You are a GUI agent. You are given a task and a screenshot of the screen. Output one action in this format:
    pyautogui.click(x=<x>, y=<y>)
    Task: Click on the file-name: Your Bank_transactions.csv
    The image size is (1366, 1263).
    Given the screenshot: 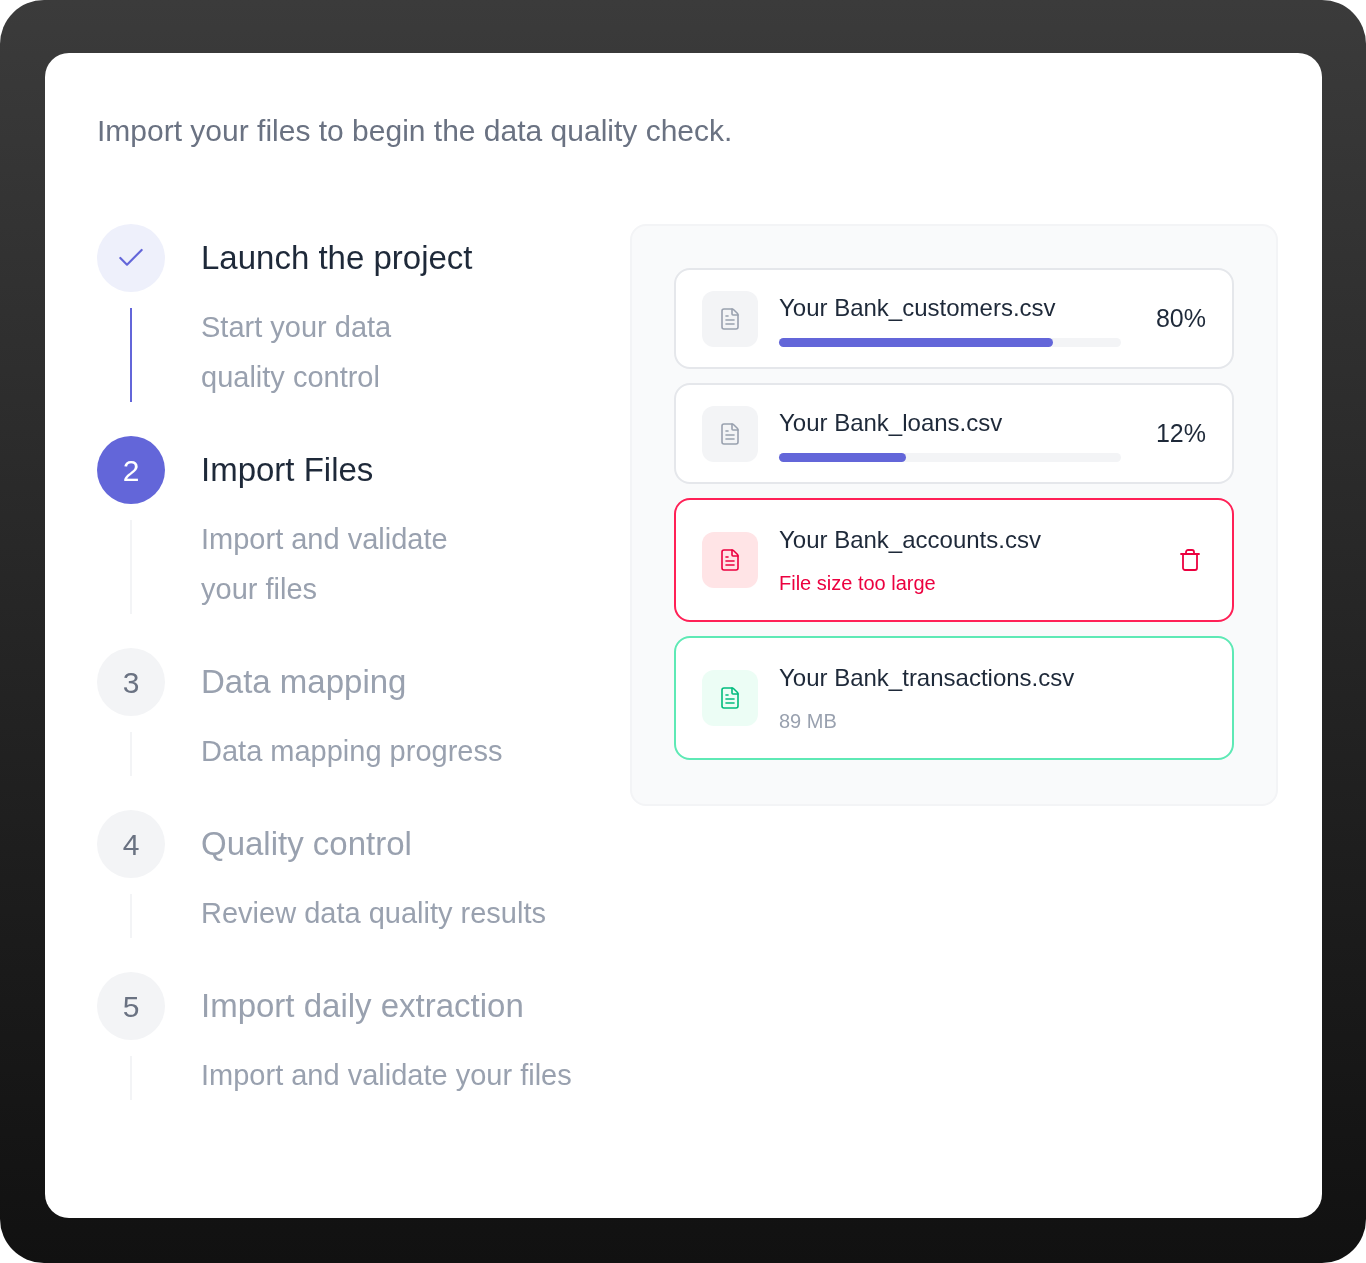 What is the action you would take?
    pyautogui.click(x=927, y=678)
    